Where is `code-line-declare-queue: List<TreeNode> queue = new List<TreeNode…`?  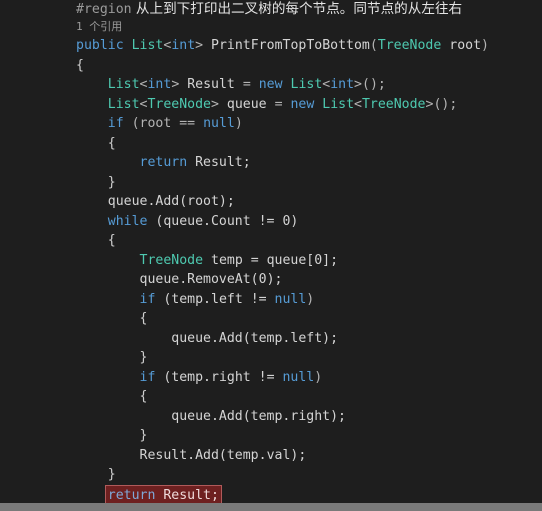
code-line-declare-queue: List<TreeNode> queue = new List<TreeNode… is located at coordinates (271, 105).